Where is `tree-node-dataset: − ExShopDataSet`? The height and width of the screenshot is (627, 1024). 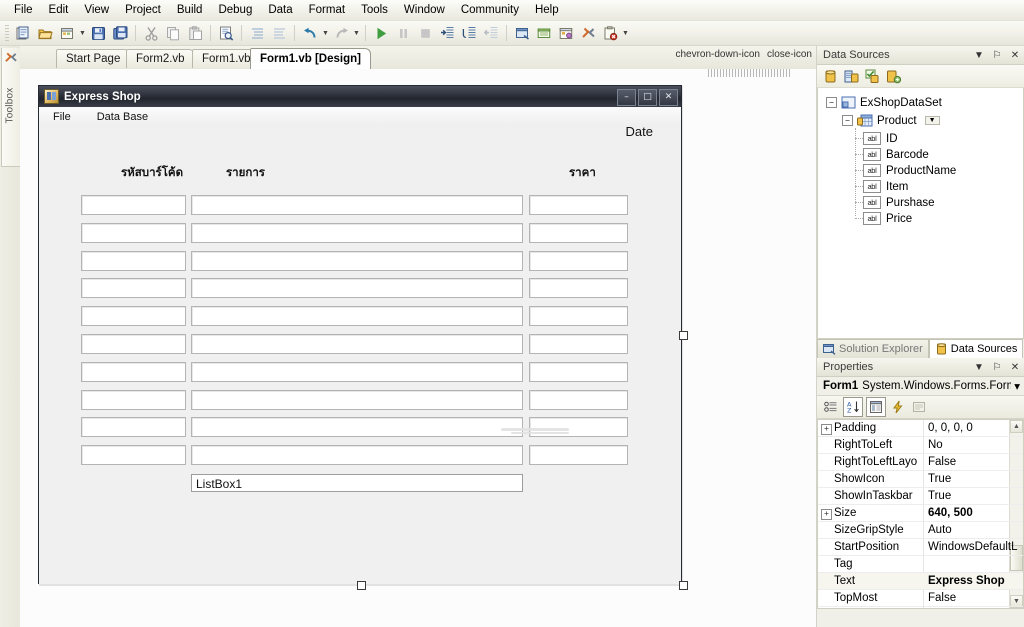
tree-node-dataset: − ExShopDataSet is located at coordinates (884, 102).